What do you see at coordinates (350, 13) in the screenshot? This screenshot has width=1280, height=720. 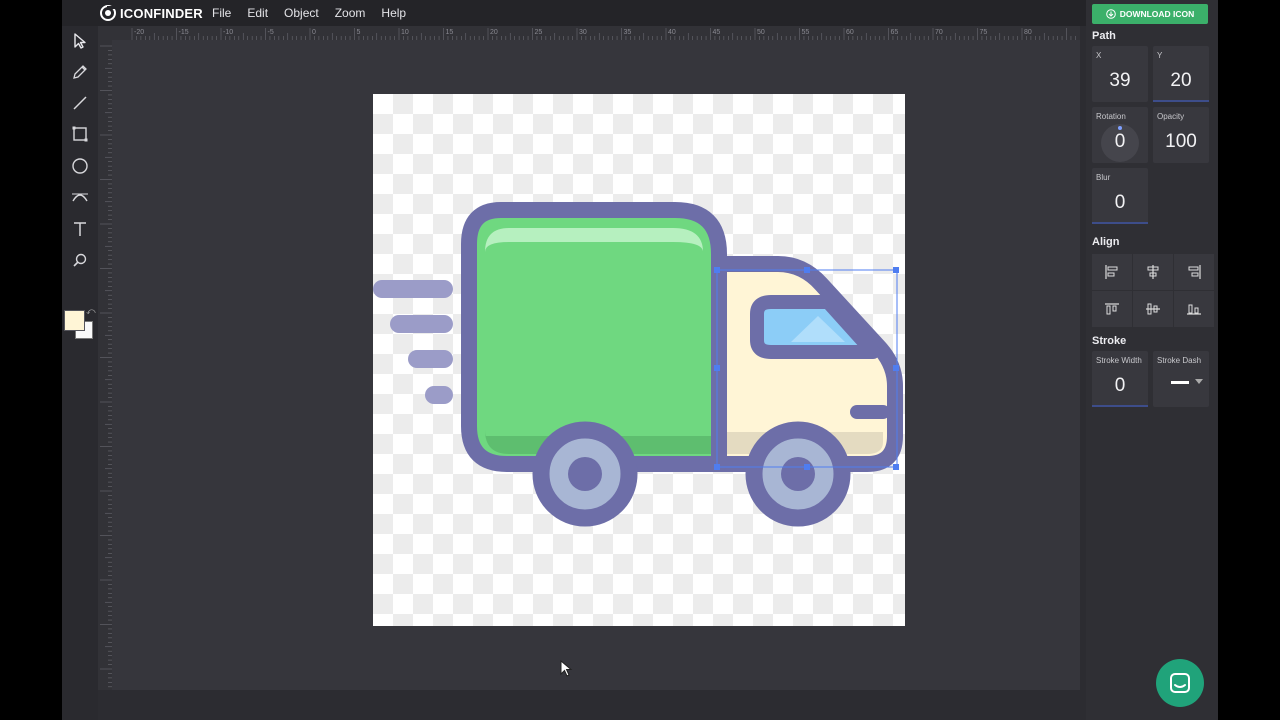 I see `menu-zoom: Zoom` at bounding box center [350, 13].